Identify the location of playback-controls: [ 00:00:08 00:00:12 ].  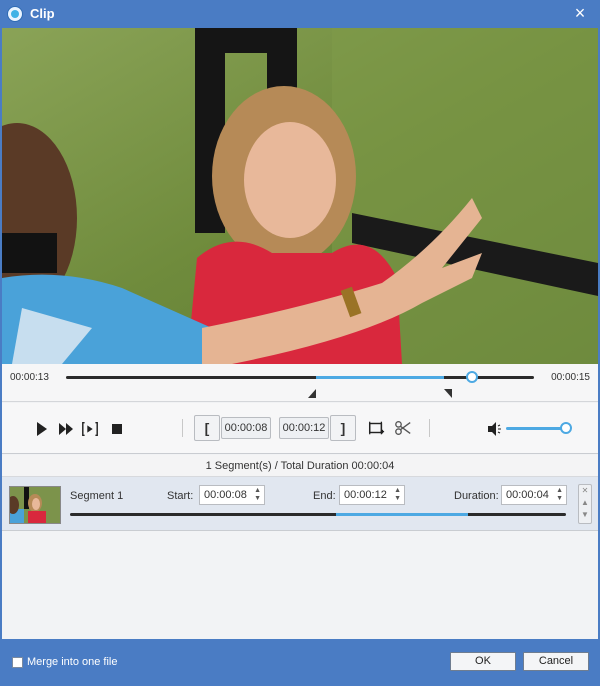
(300, 428).